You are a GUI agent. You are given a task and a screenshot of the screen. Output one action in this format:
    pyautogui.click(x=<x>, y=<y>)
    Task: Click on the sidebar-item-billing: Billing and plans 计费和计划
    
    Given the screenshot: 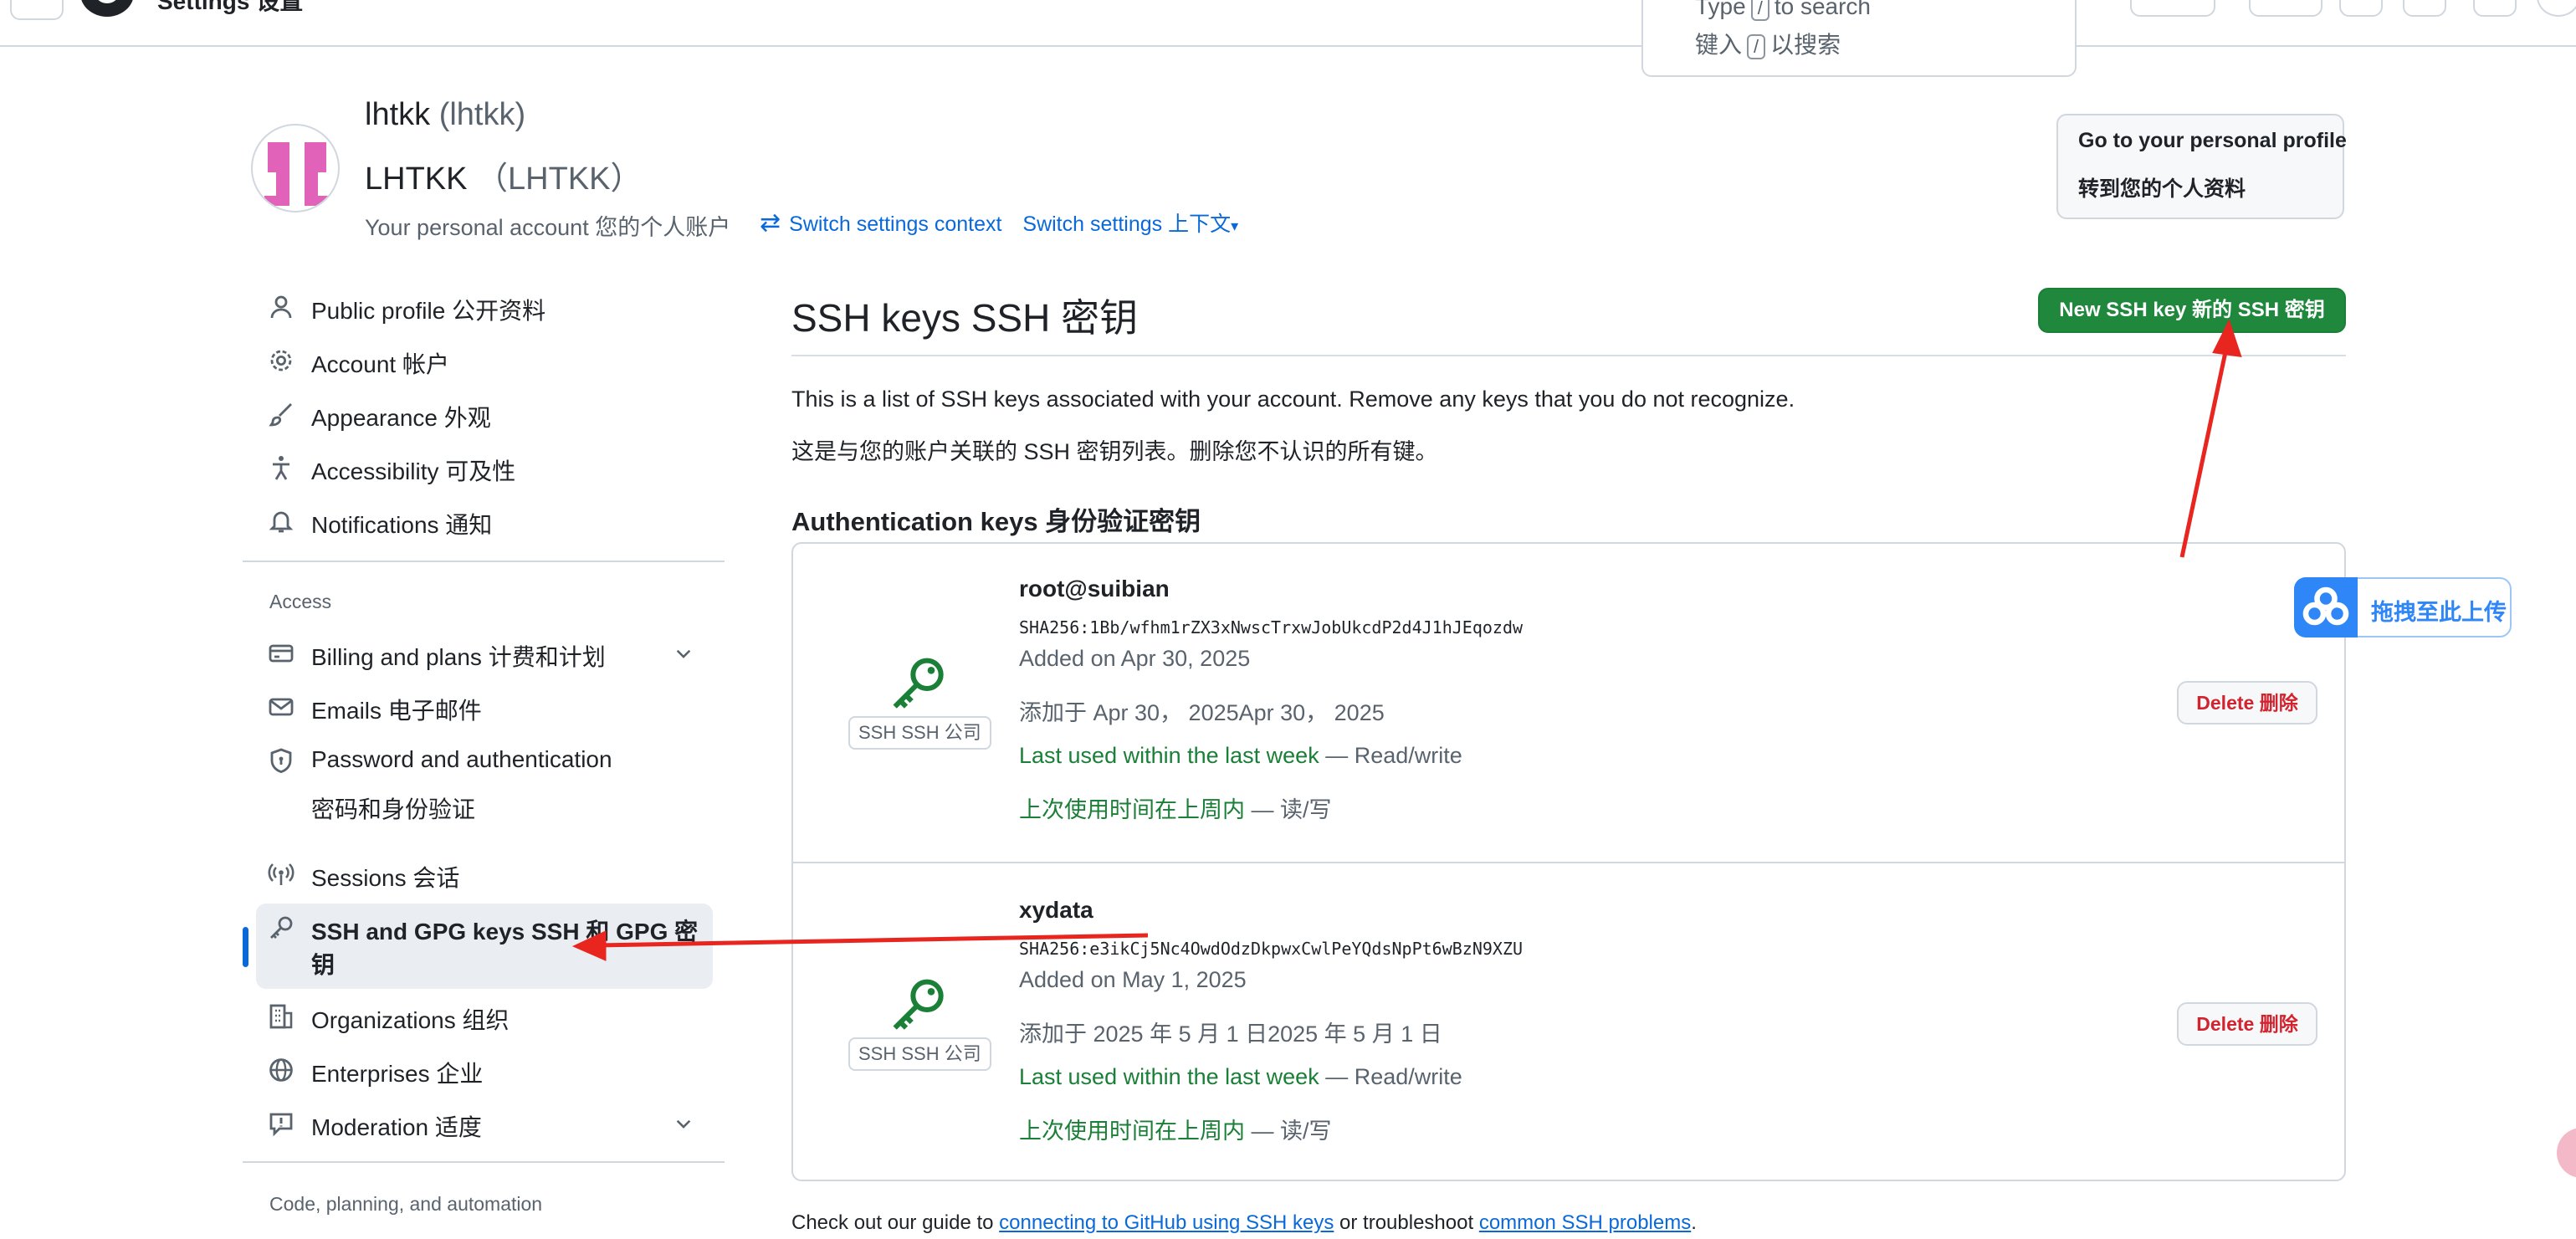 What is the action you would take?
    pyautogui.click(x=484, y=653)
    